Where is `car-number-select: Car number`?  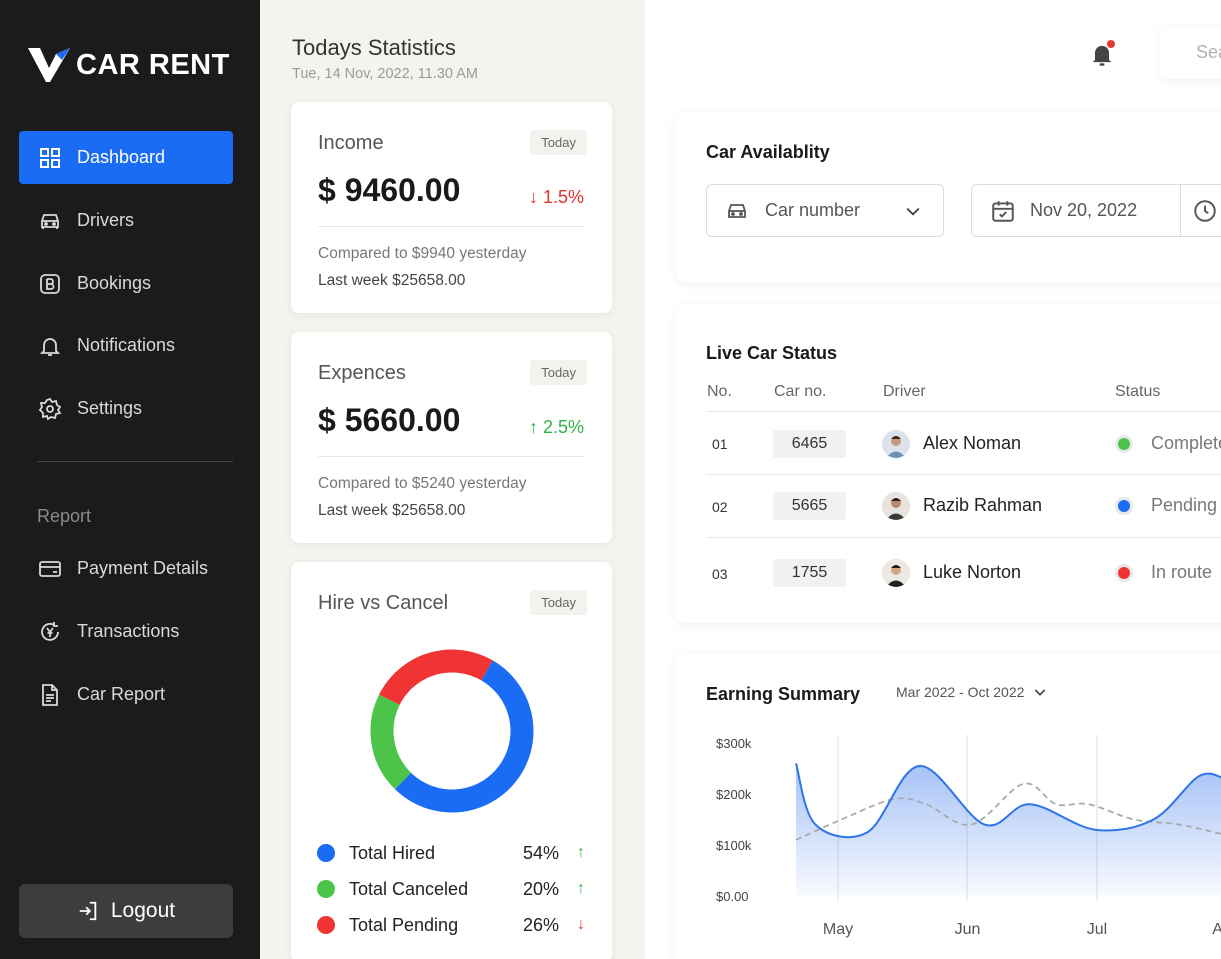
car-number-select: Car number is located at coordinates (825, 210).